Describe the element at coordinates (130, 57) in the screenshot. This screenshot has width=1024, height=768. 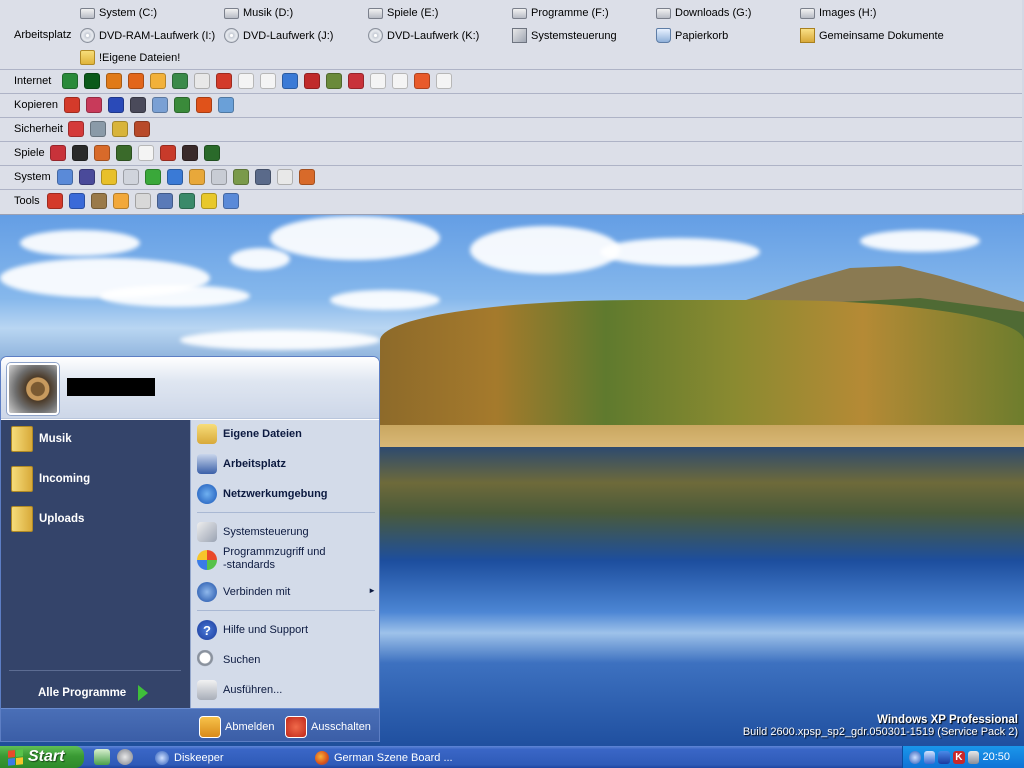
I see `my-files-link: !Eigene Dateien!` at that location.